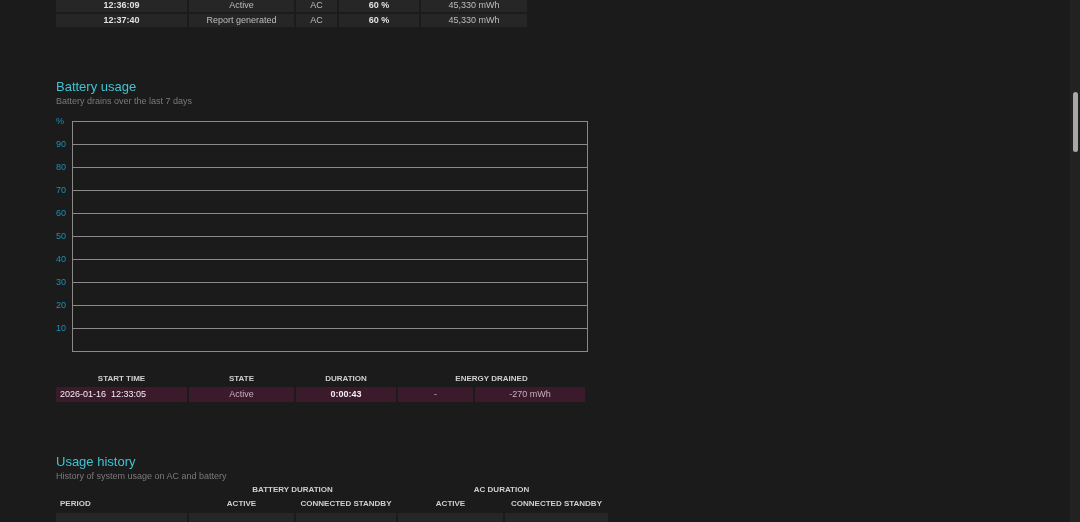  I want to click on column-header: STATE, so click(241, 379).